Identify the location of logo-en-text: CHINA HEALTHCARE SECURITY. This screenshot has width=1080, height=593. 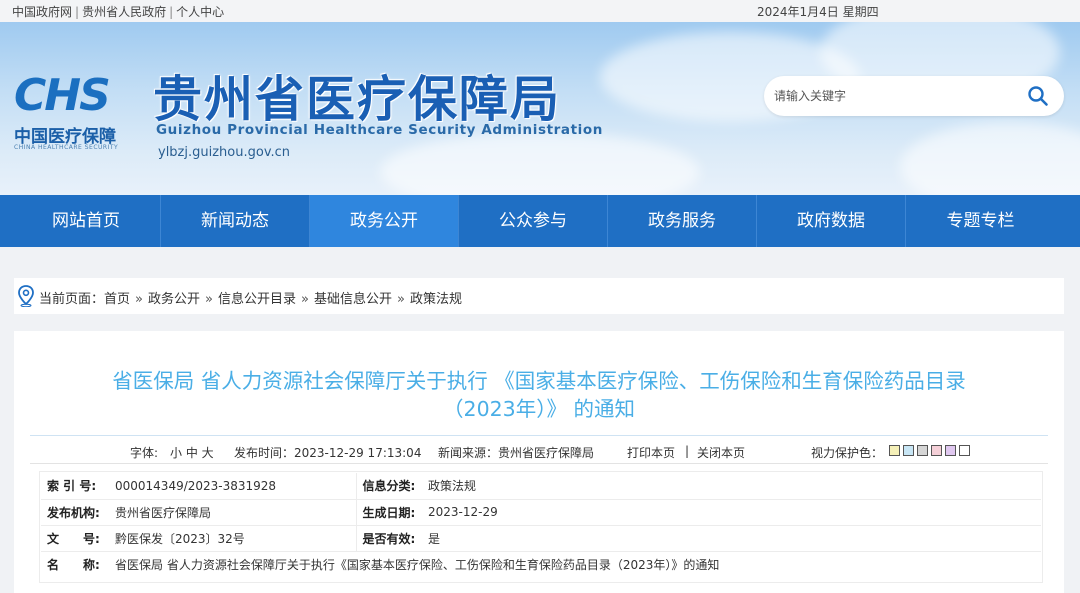
(66, 147).